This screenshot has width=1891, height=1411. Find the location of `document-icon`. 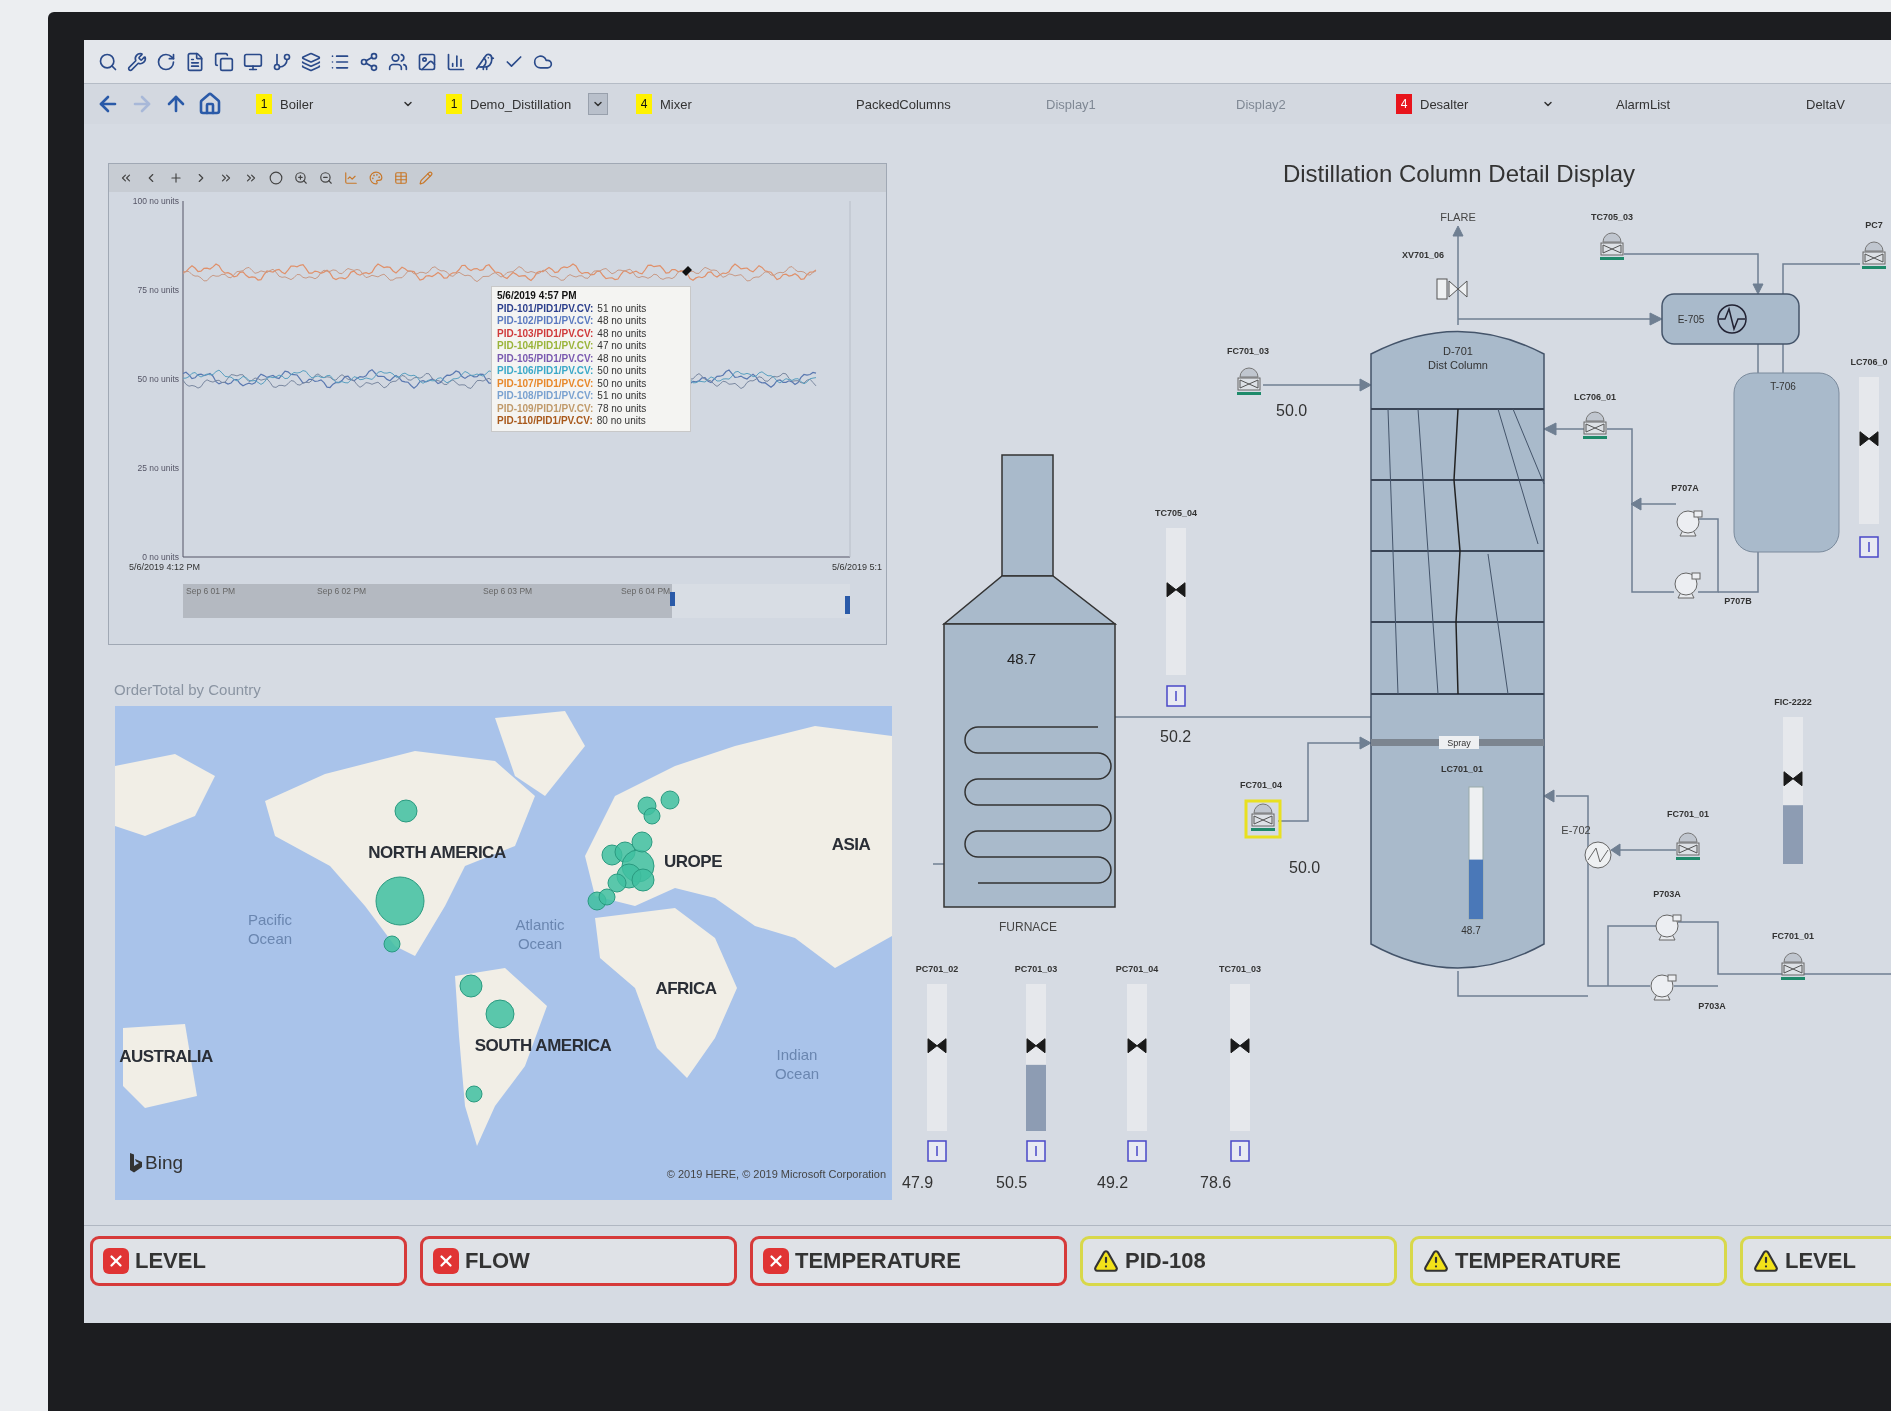

document-icon is located at coordinates (195, 61).